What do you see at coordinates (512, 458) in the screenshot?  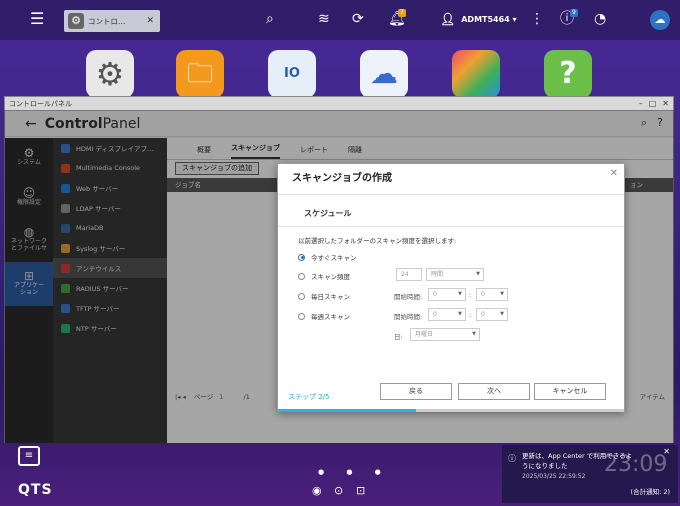 I see `info-icon: ⓘ` at bounding box center [512, 458].